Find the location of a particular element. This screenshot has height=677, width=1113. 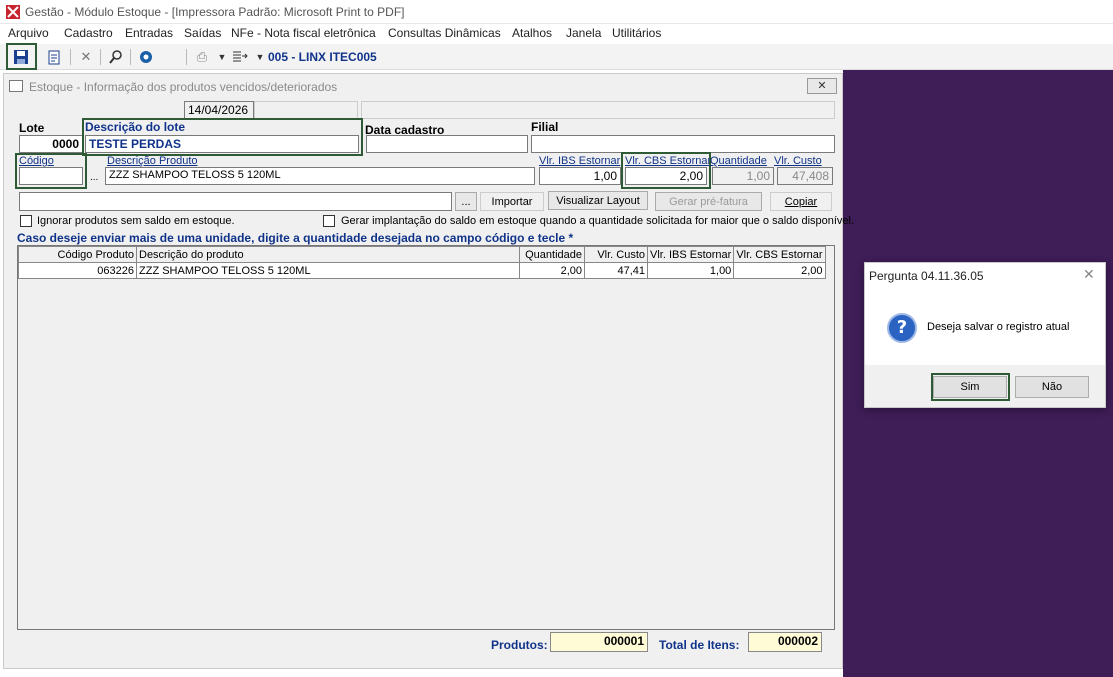

dialog-message: Deseja salvar o registro atual is located at coordinates (998, 327).